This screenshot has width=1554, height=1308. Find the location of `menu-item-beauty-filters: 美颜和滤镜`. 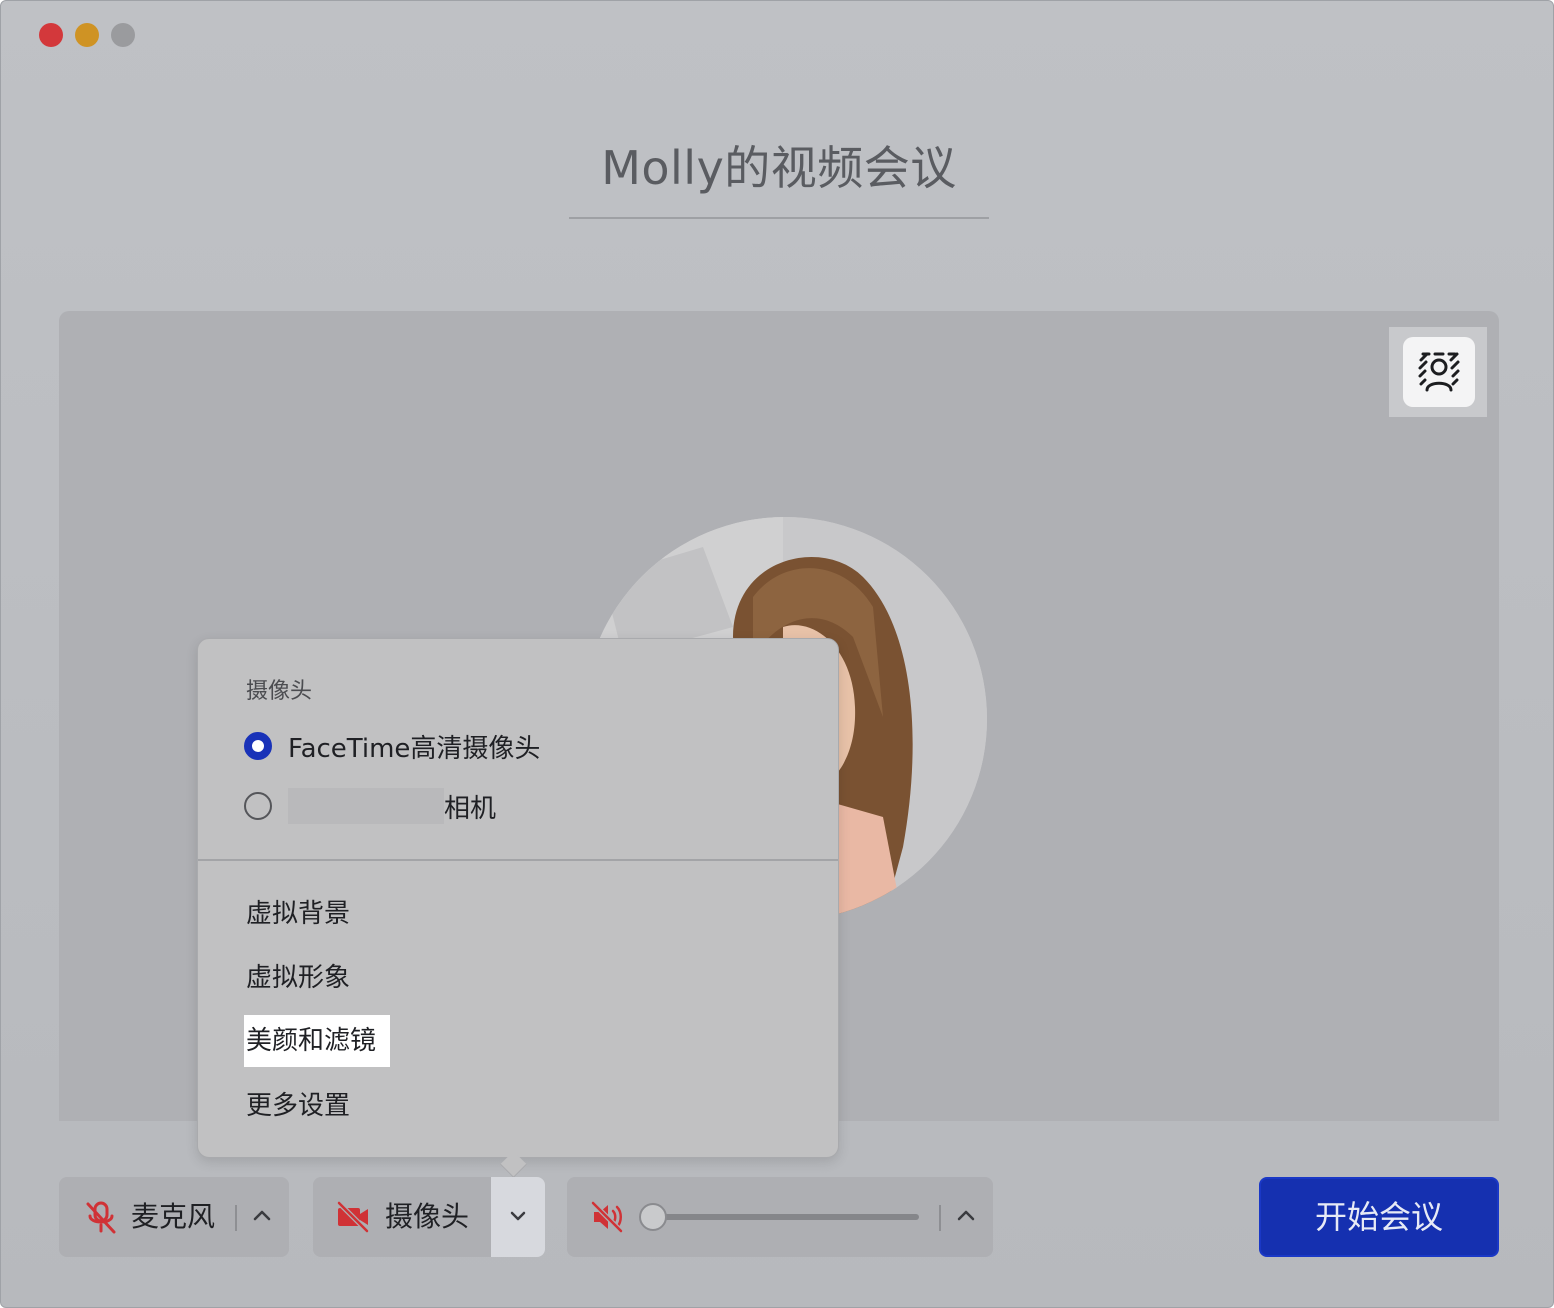

menu-item-beauty-filters: 美颜和滤镜 is located at coordinates (317, 1041).